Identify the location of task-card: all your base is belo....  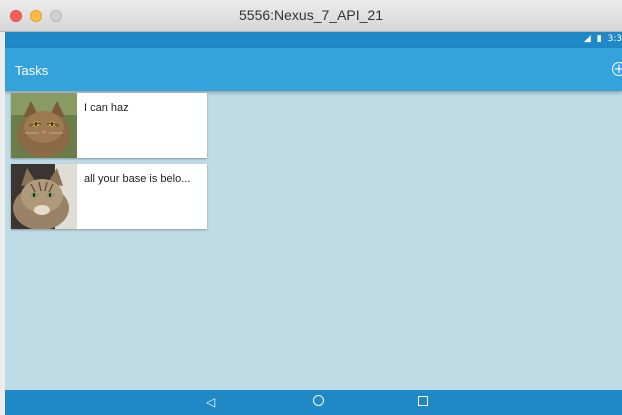
(109, 196).